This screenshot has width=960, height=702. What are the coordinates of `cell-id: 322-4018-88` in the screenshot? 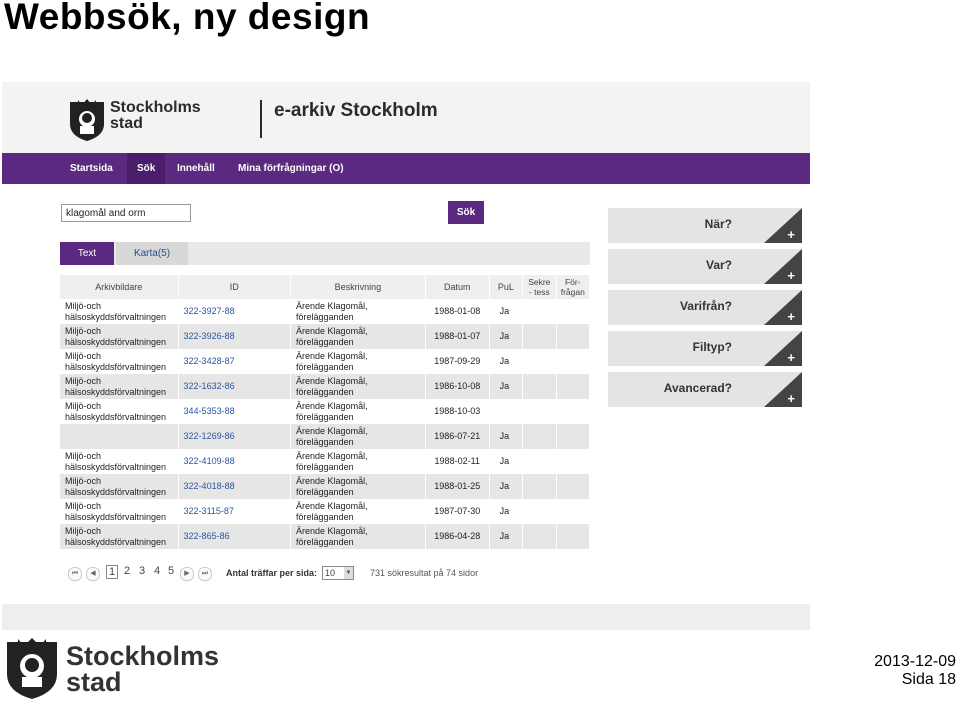 It's located at (235, 486).